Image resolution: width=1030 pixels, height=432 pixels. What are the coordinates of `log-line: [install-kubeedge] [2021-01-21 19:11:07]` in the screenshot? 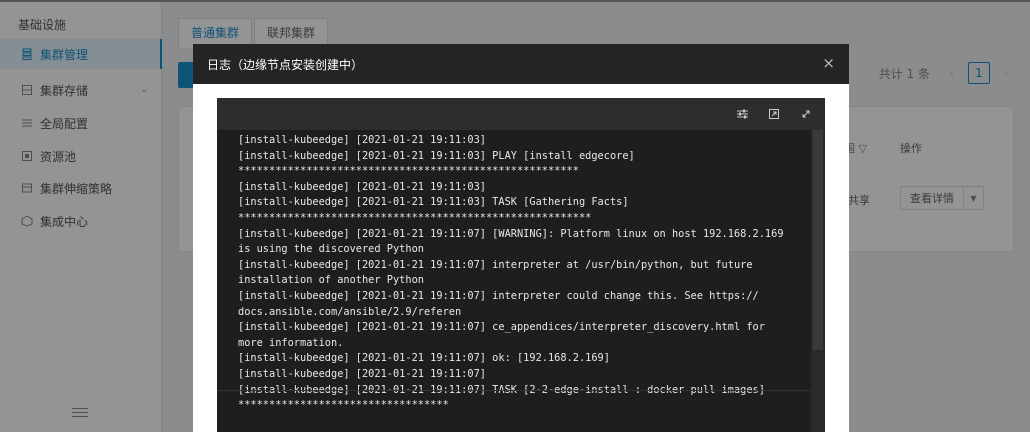 It's located at (362, 373).